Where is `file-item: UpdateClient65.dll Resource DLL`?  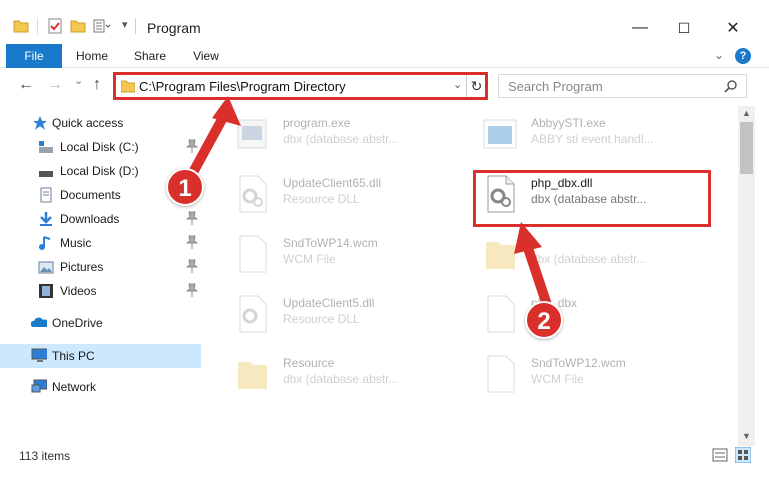
file-item: UpdateClient65.dll Resource DLL is located at coordinates (340, 193).